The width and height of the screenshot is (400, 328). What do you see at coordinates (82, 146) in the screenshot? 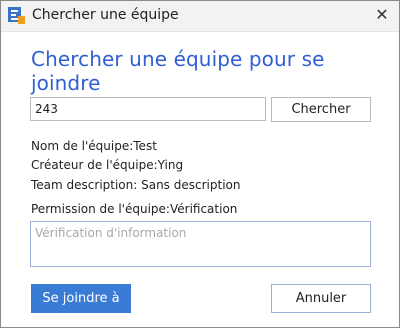
I see `team-name-label: Nom de l'équipe:` at bounding box center [82, 146].